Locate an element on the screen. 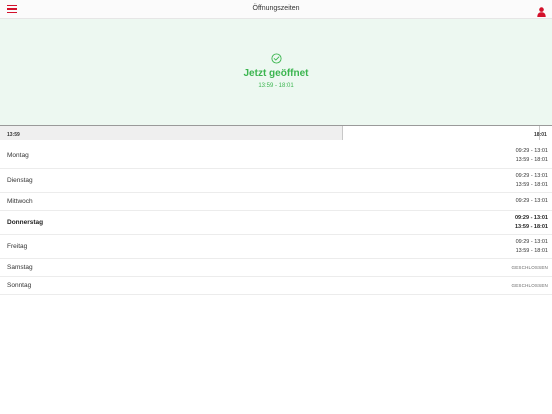 The width and height of the screenshot is (552, 414). day-row-mittwoch: Mittwoch 09:29 - 13:01 is located at coordinates (276, 202).